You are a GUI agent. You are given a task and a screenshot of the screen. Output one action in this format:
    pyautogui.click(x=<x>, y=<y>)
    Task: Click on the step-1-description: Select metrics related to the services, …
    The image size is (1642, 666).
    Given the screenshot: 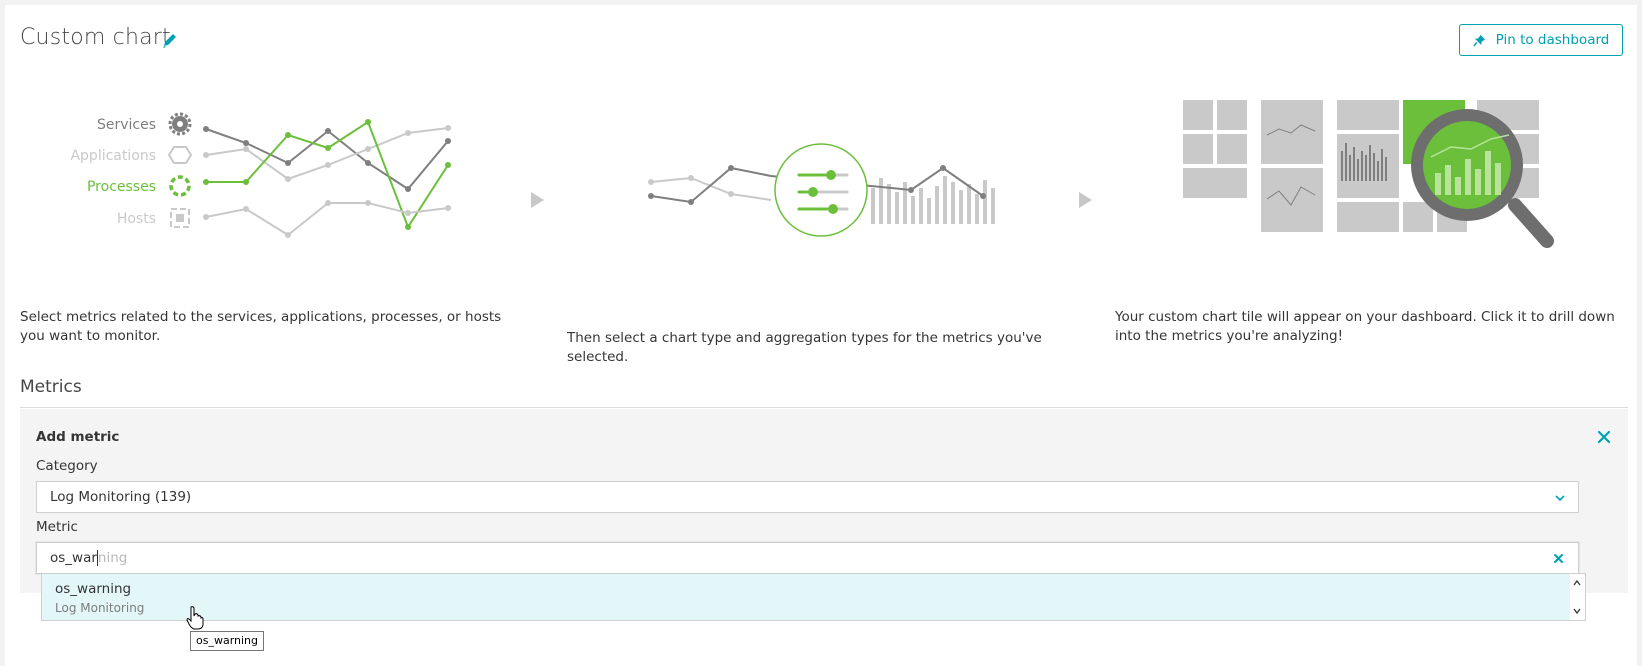 What is the action you would take?
    pyautogui.click(x=261, y=326)
    